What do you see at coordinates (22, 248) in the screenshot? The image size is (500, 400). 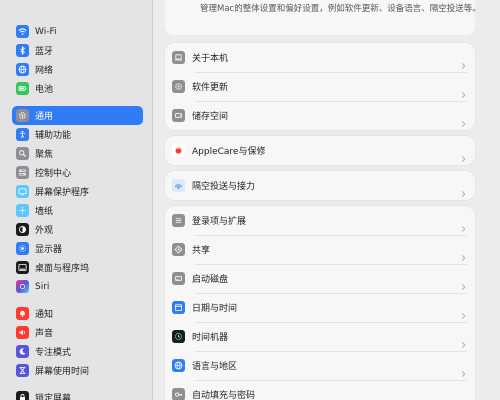 I see `display-icon` at bounding box center [22, 248].